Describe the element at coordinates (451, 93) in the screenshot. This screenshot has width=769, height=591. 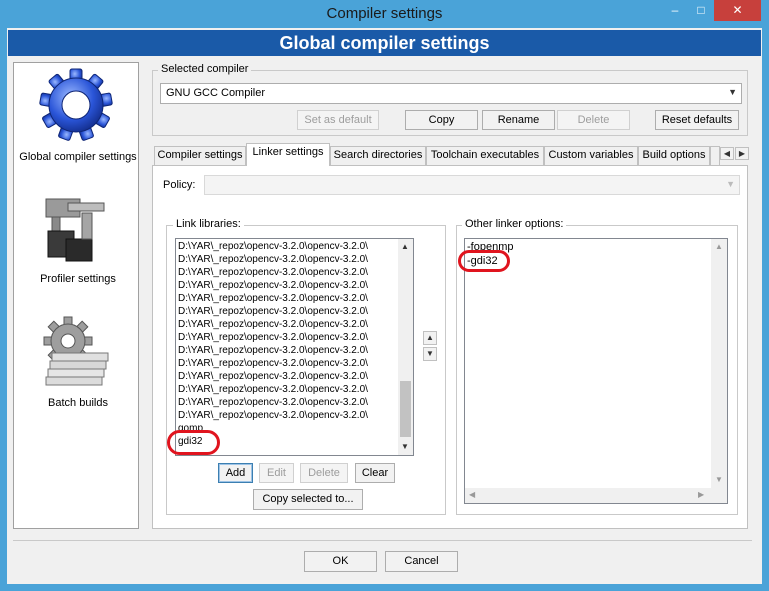
I see `compiler-select: GNU GCC Compiler ▼` at that location.